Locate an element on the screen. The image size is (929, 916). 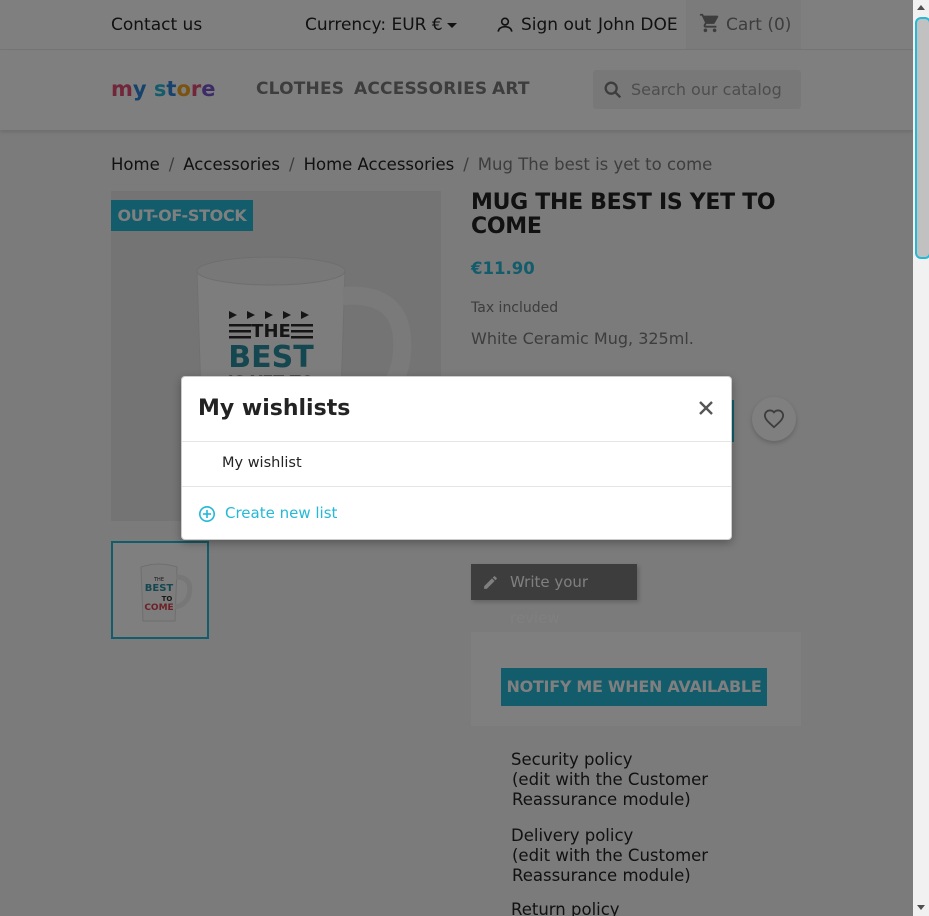
scroll-down-arrow-icon is located at coordinates (921, 907).